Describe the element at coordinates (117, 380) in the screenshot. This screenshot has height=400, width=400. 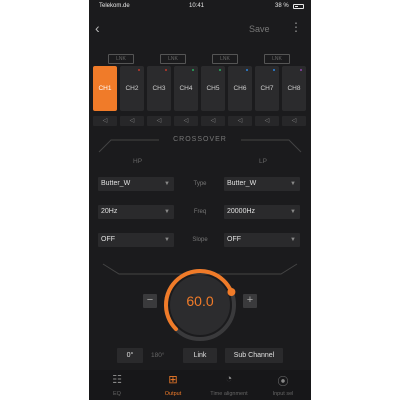
I see `equalizer-icon: ☷` at that location.